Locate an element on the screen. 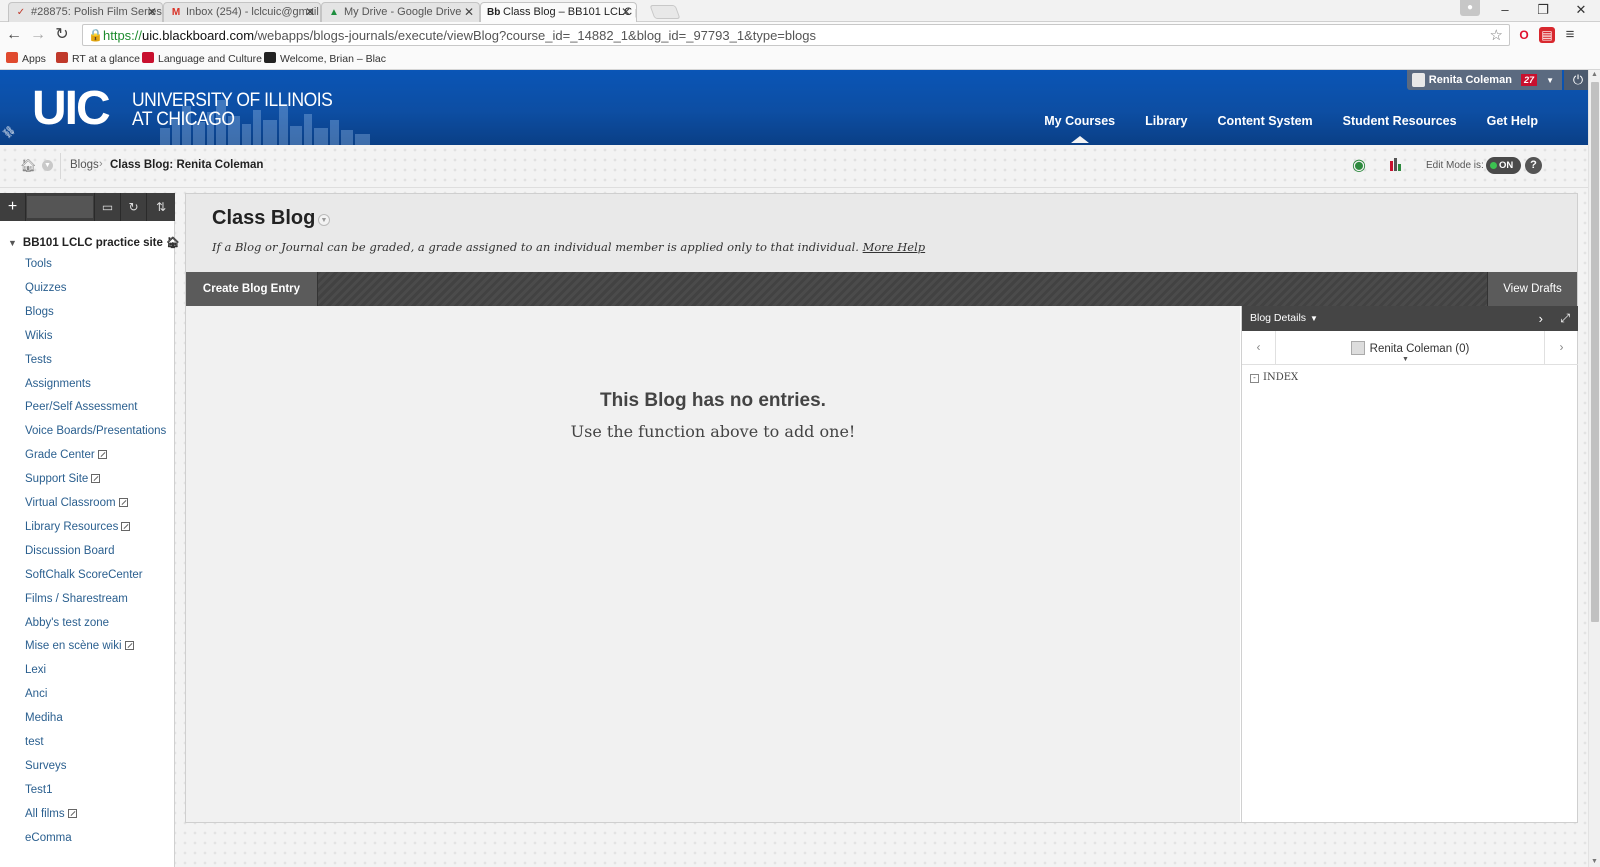 Image resolution: width=1600 pixels, height=867 pixels. menu-item-label: Surveys is located at coordinates (46, 765).